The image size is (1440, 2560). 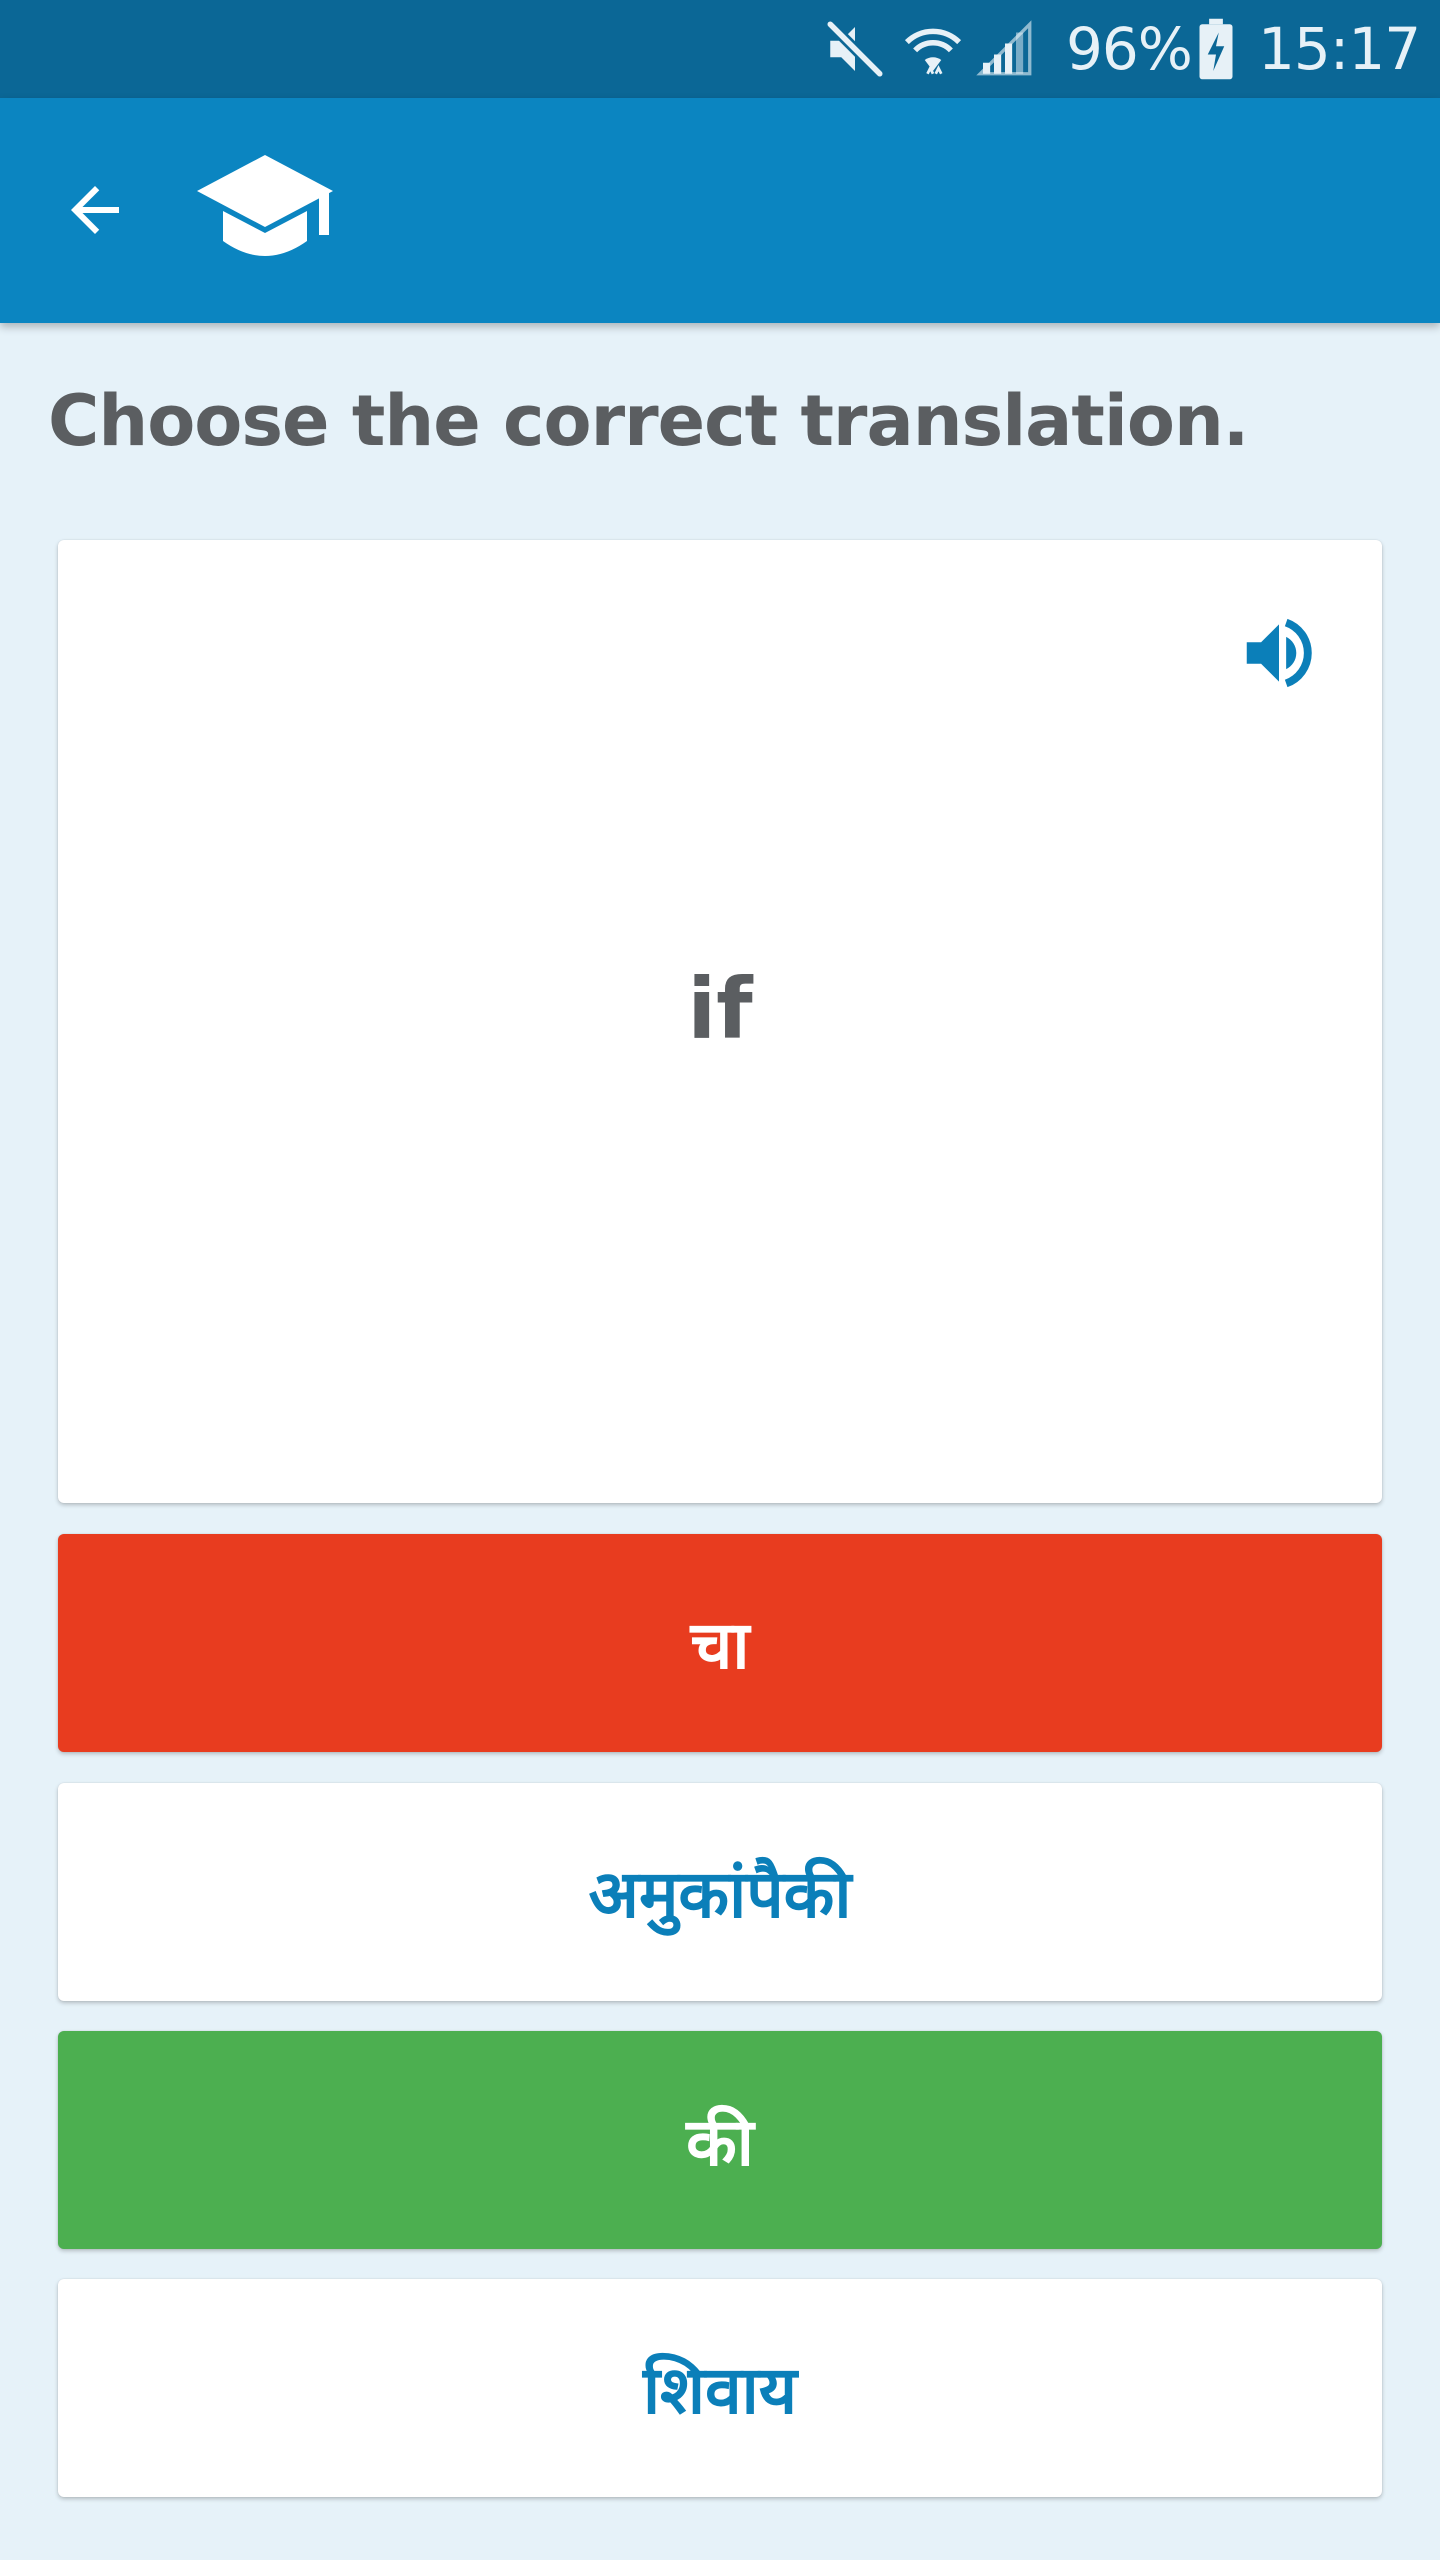 I want to click on arrow-left-icon, so click(x=95, y=210).